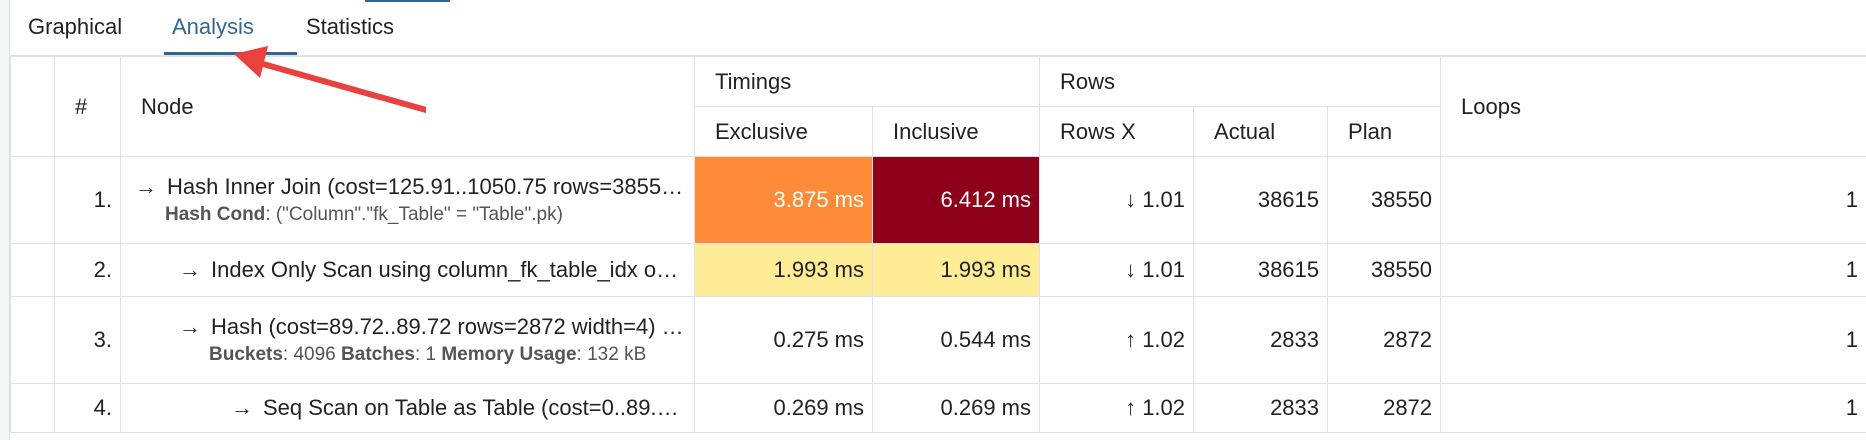  What do you see at coordinates (213, 27) in the screenshot?
I see `tab-analysis: Analysis` at bounding box center [213, 27].